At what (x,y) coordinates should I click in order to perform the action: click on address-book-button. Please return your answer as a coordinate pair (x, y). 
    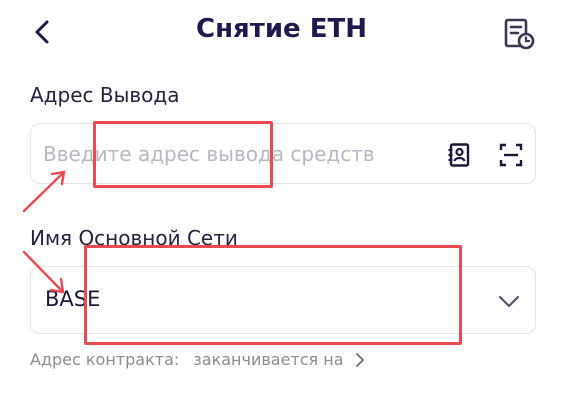
    Looking at the image, I should click on (459, 155).